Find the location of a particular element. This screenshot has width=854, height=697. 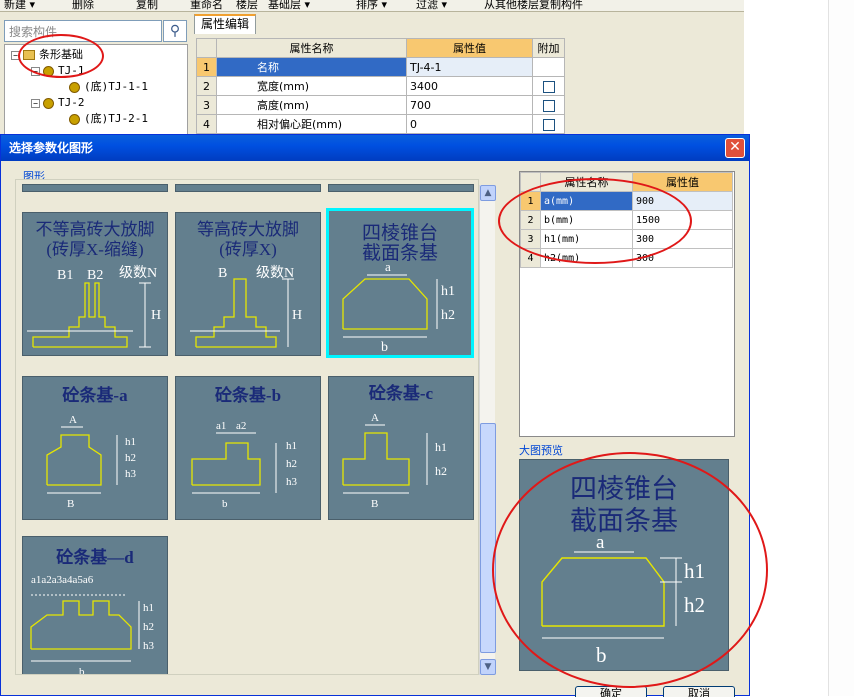

cancel-button: 取消 is located at coordinates (699, 691).